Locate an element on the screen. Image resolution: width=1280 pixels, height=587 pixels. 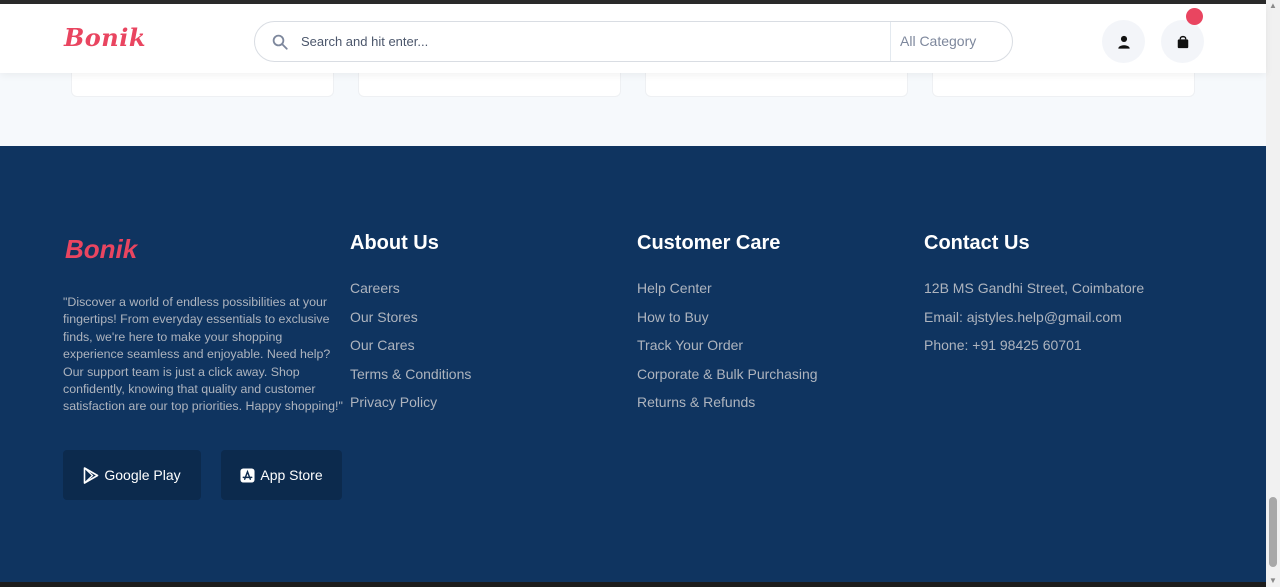
cart-badge is located at coordinates (1194, 16).